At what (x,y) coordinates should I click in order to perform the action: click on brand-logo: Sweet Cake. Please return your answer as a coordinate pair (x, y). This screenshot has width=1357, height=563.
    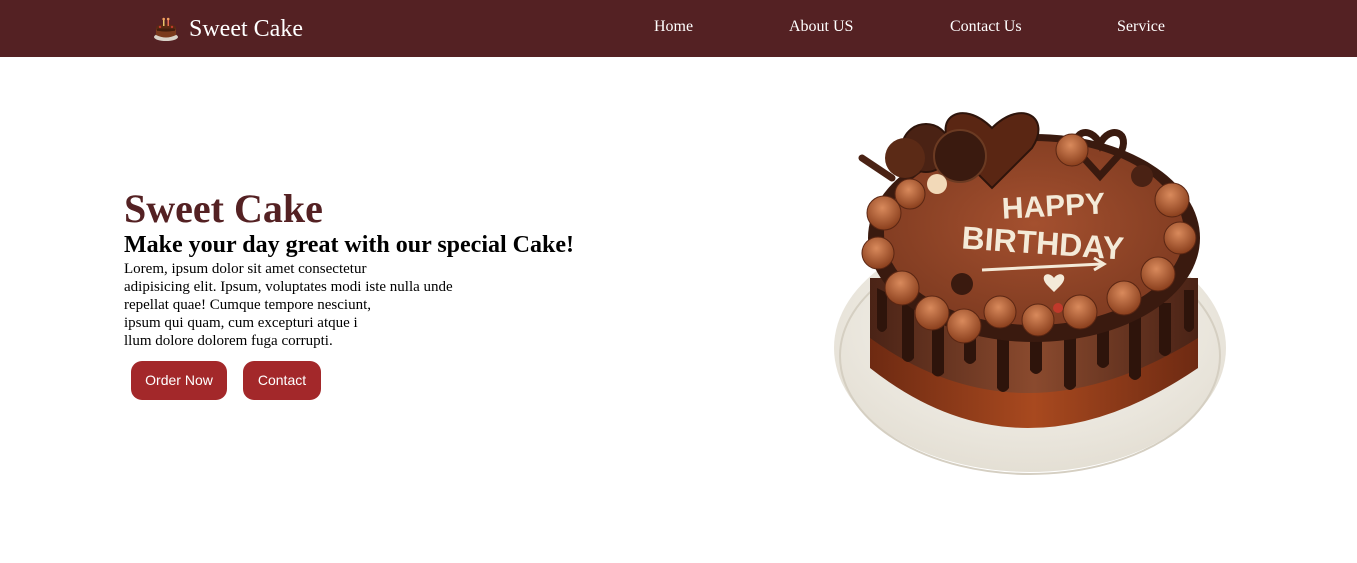
    Looking at the image, I should click on (227, 29).